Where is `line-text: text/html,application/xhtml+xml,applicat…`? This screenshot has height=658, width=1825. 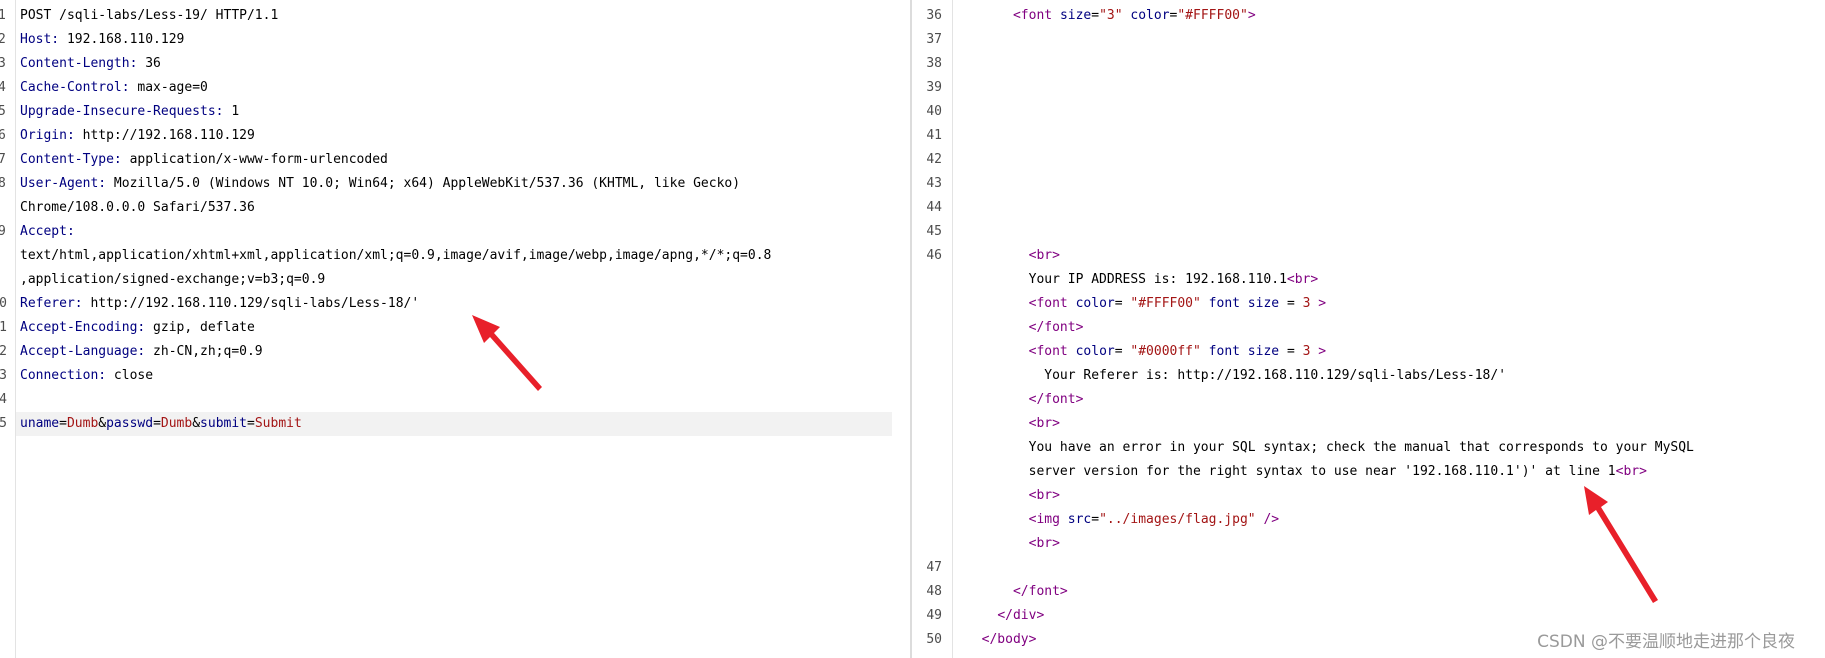
line-text: text/html,application/xhtml+xml,applicat… is located at coordinates (395, 256).